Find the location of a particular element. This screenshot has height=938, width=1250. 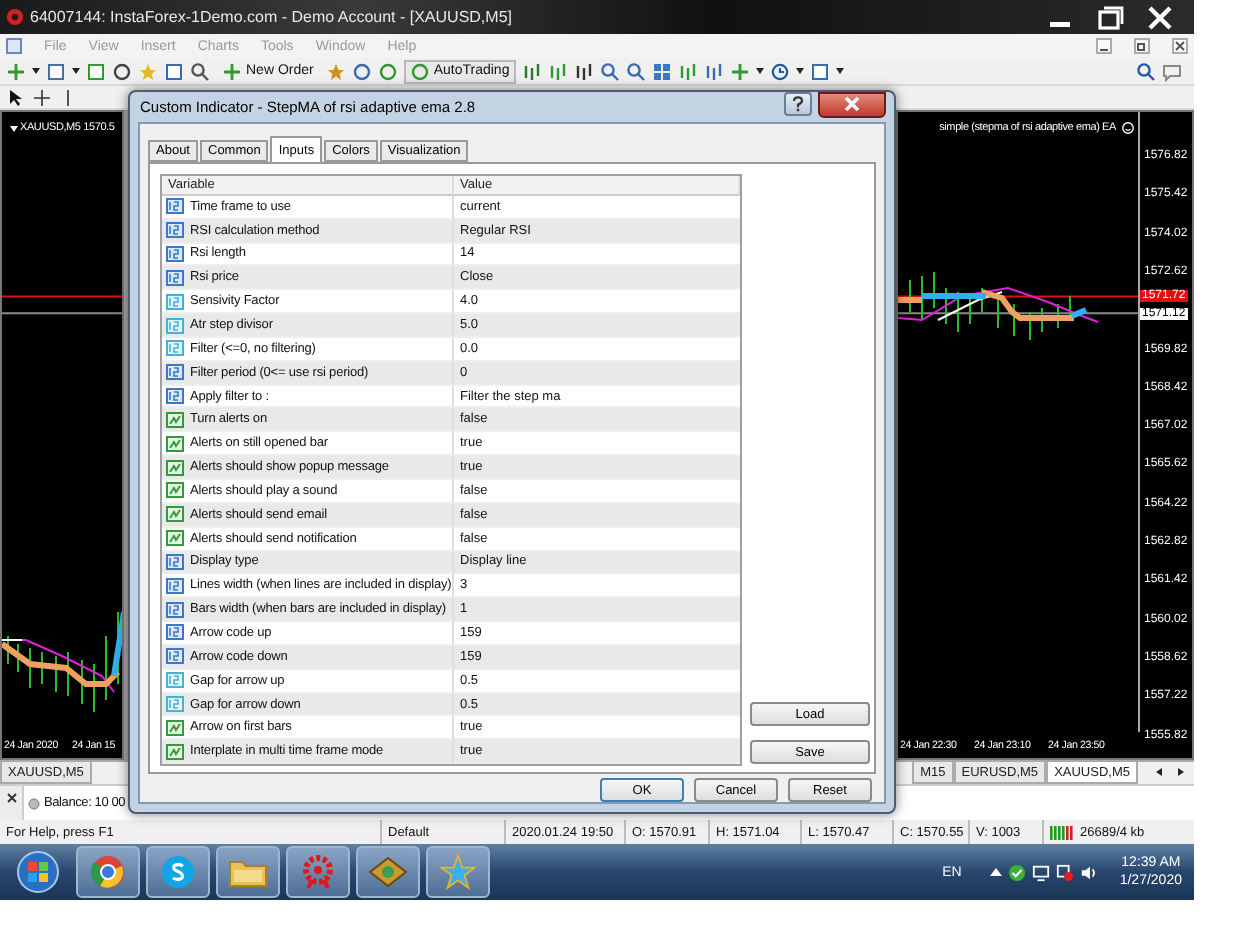

monitor-icon is located at coordinates (1040, 872).